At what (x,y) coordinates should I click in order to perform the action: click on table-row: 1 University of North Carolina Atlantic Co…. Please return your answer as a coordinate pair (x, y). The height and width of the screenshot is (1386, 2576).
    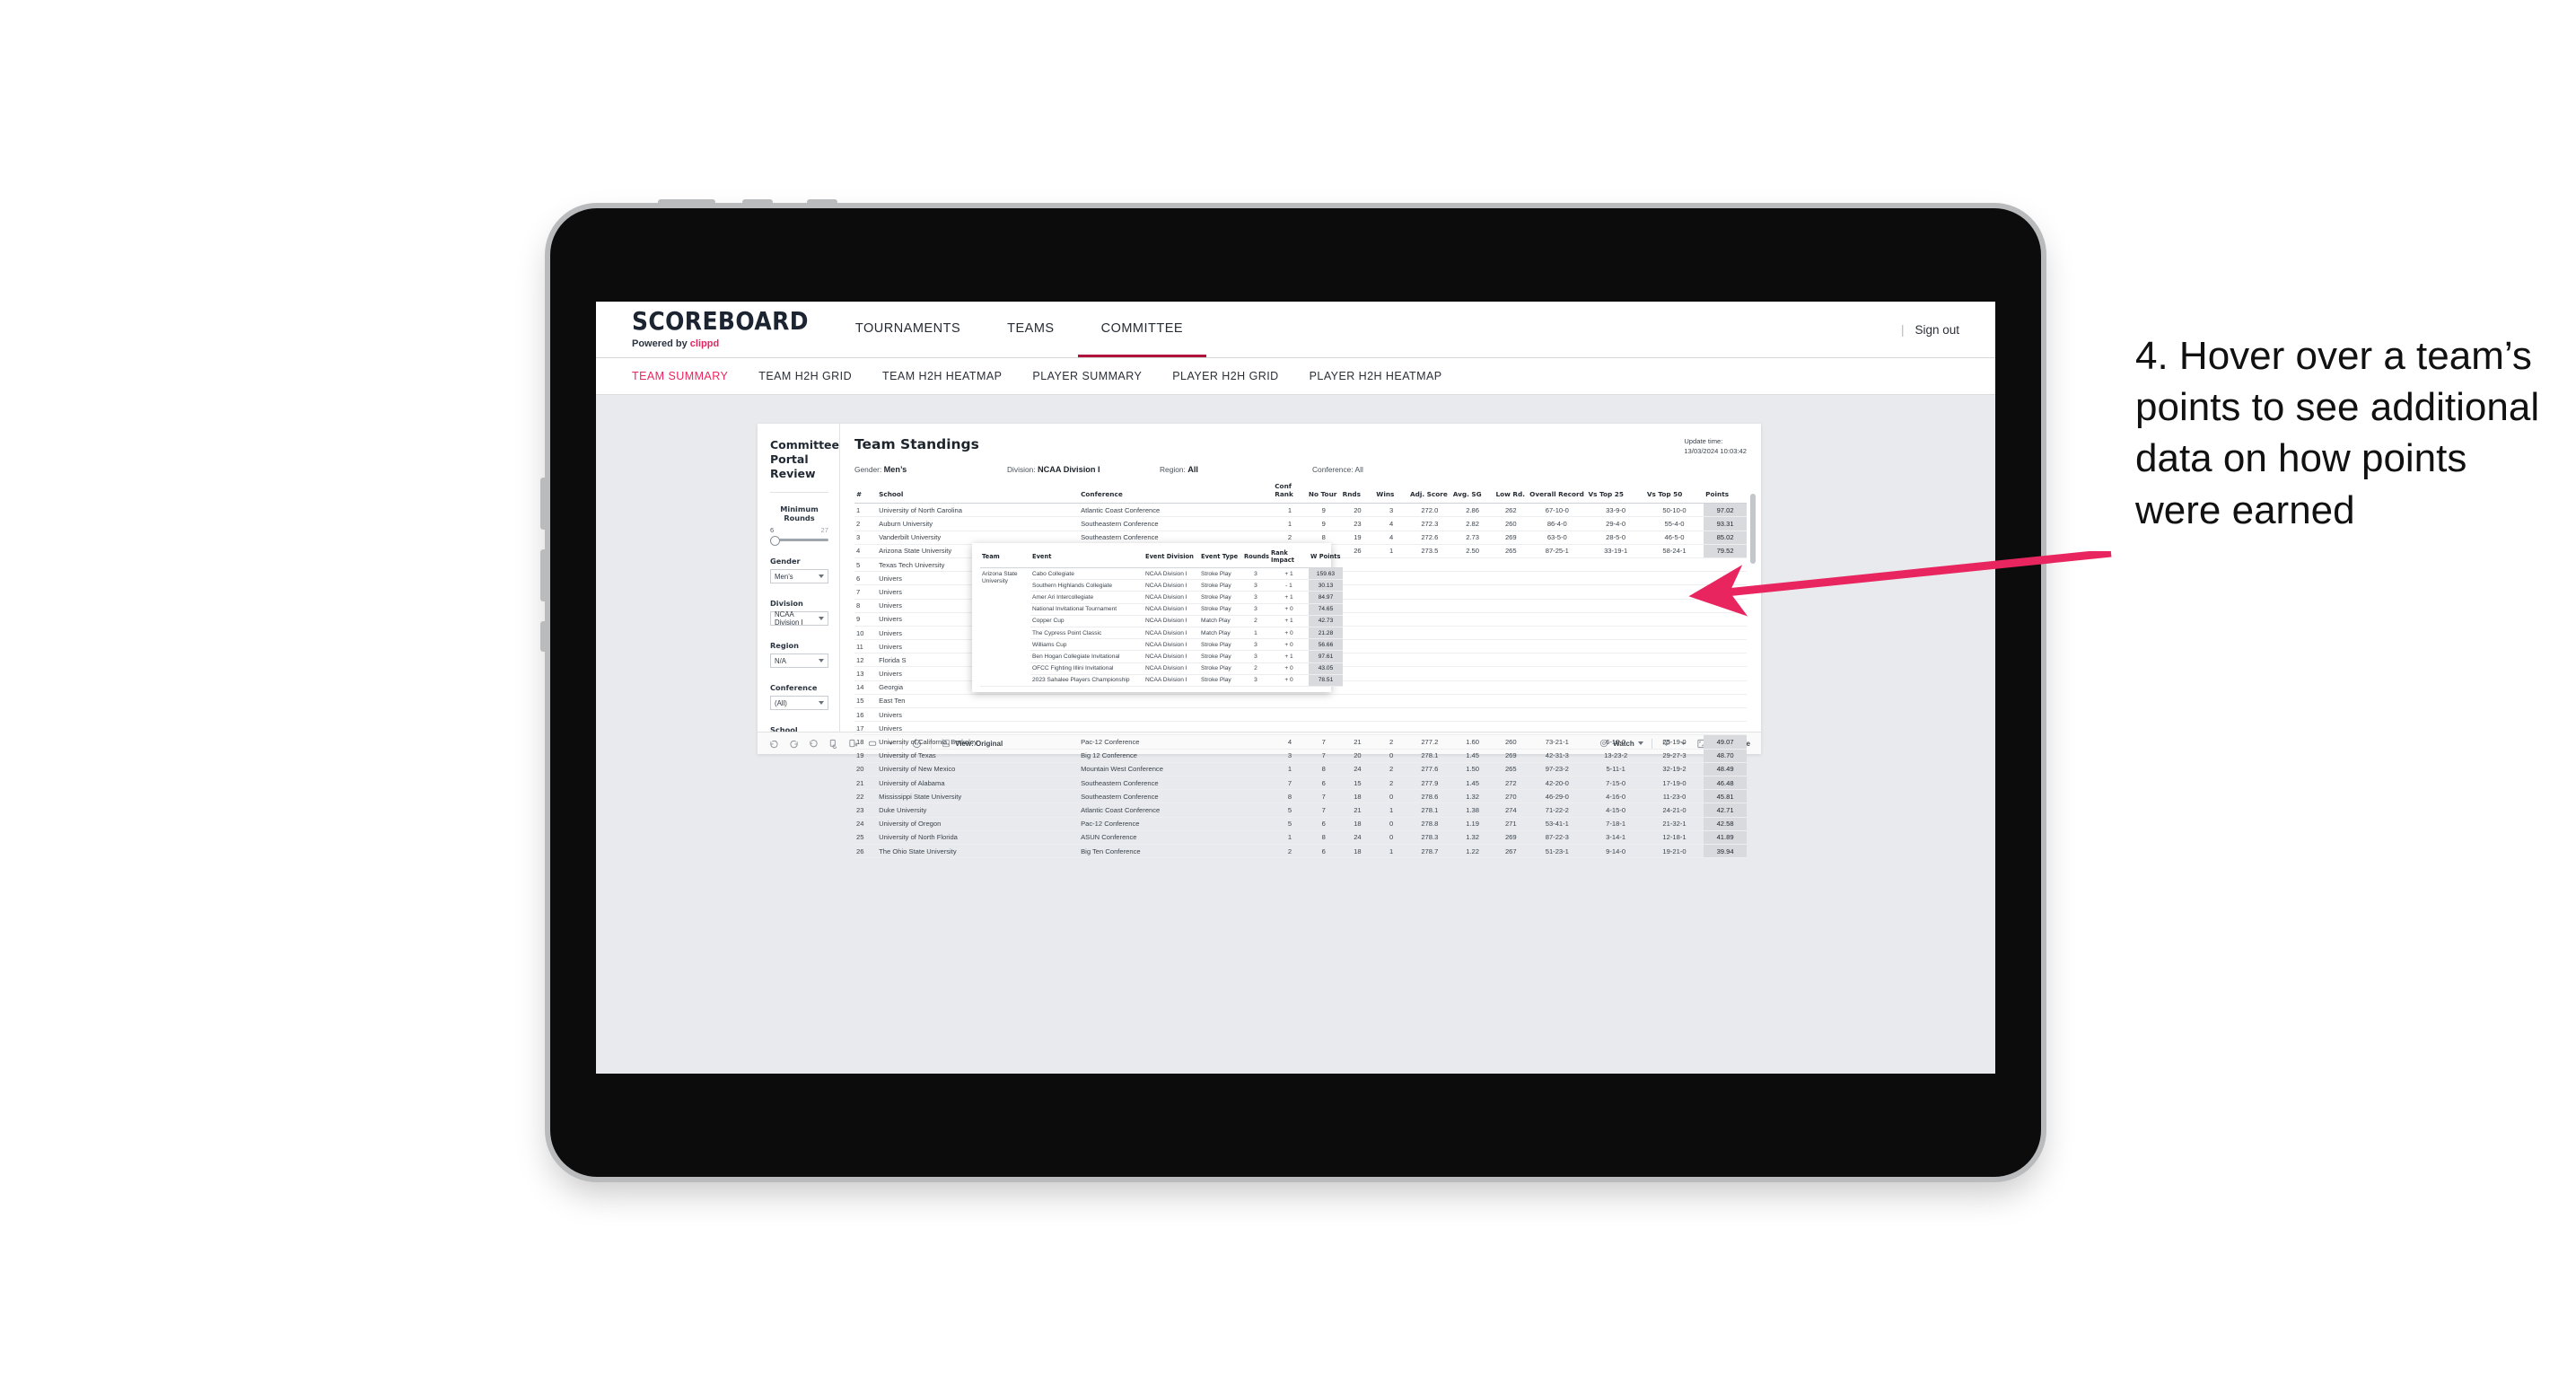
    Looking at the image, I should click on (1300, 510).